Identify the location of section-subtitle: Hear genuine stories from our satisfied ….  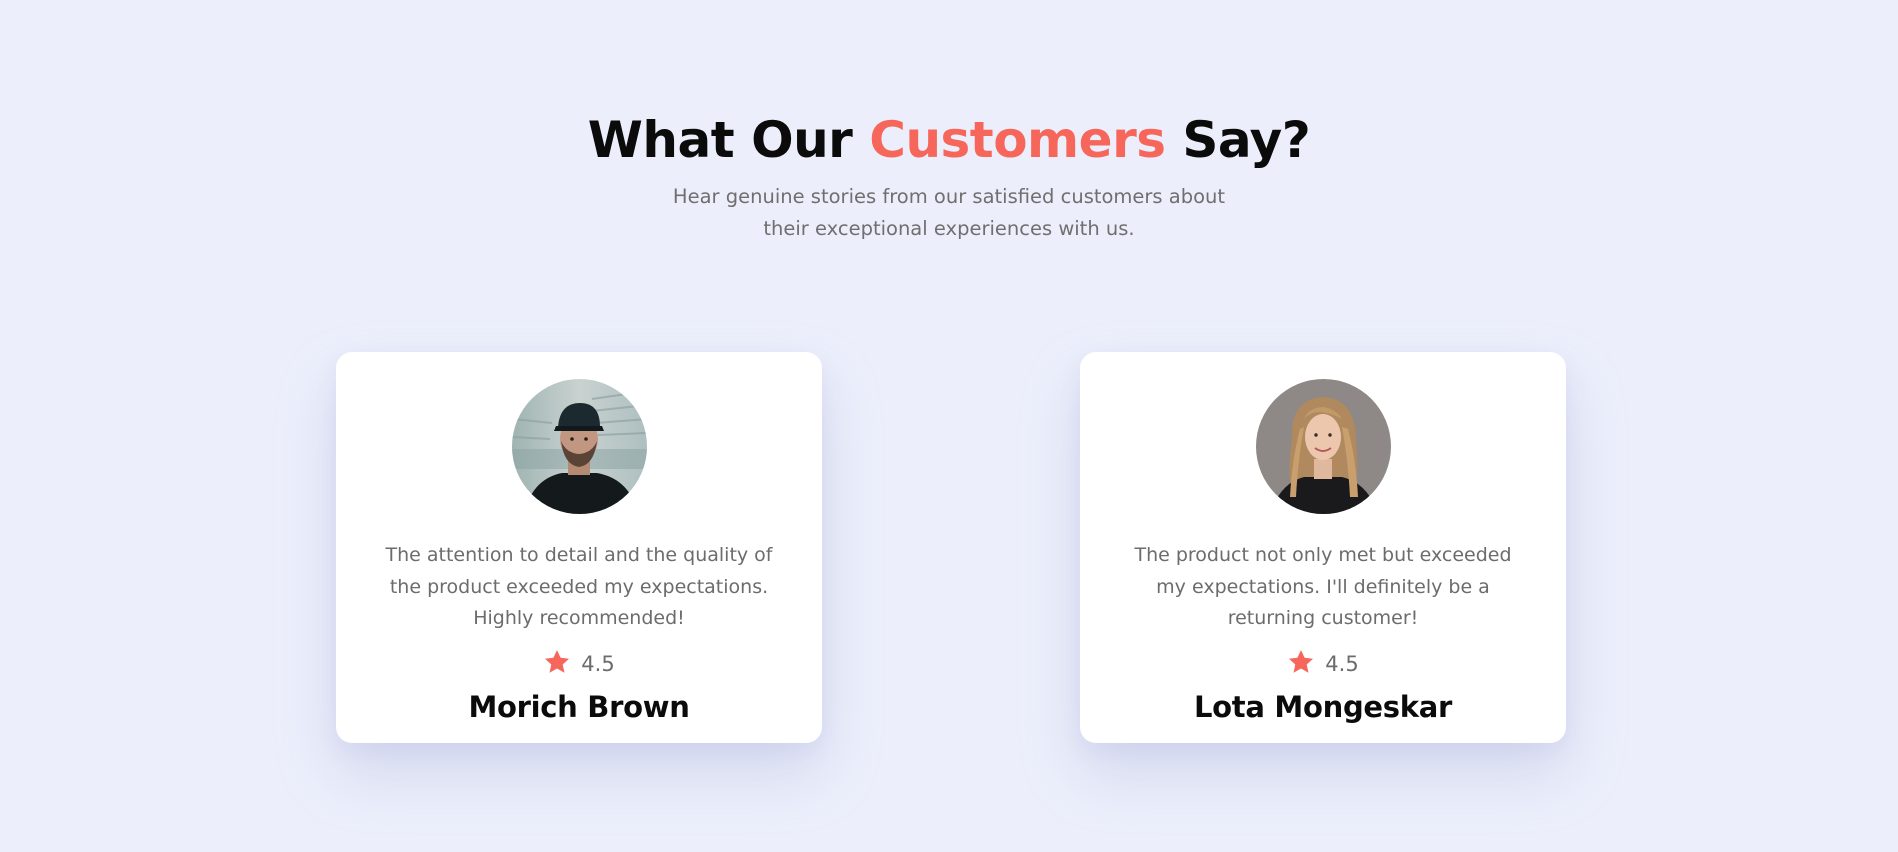
(949, 213).